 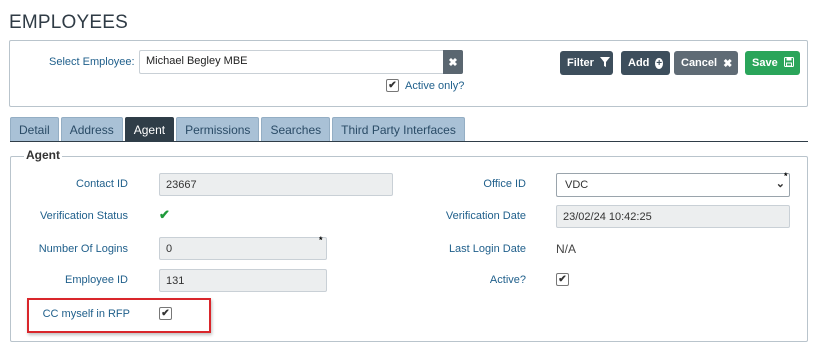 I want to click on check-icon: ✔, so click(x=164, y=214).